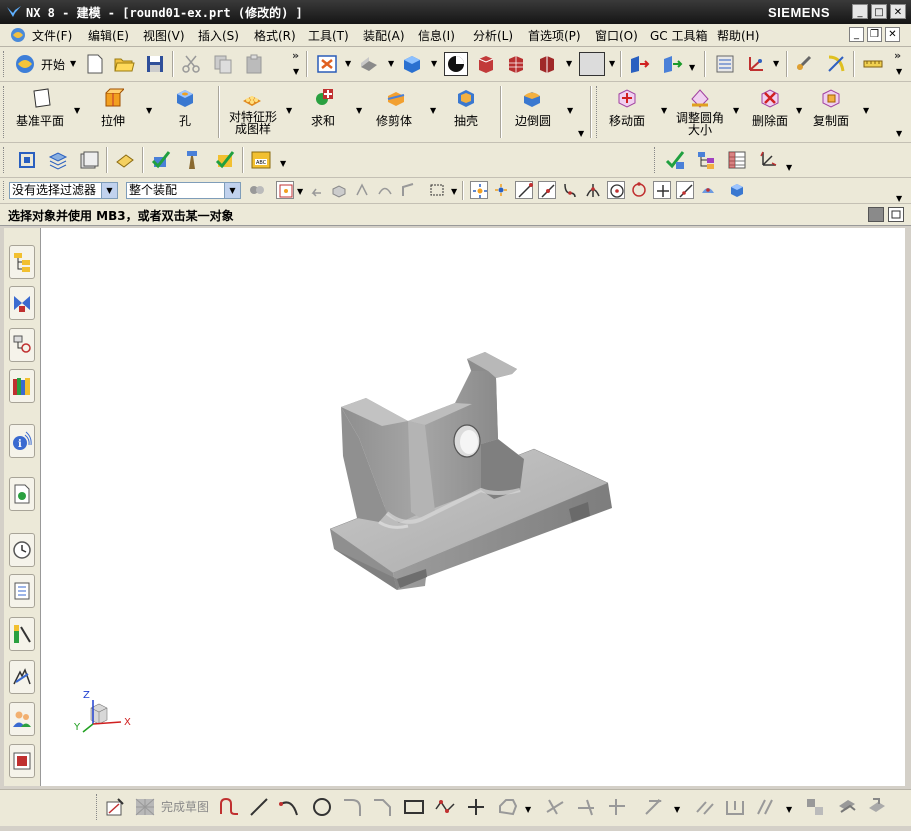 The height and width of the screenshot is (831, 911). I want to click on minimize-button: _, so click(860, 11).